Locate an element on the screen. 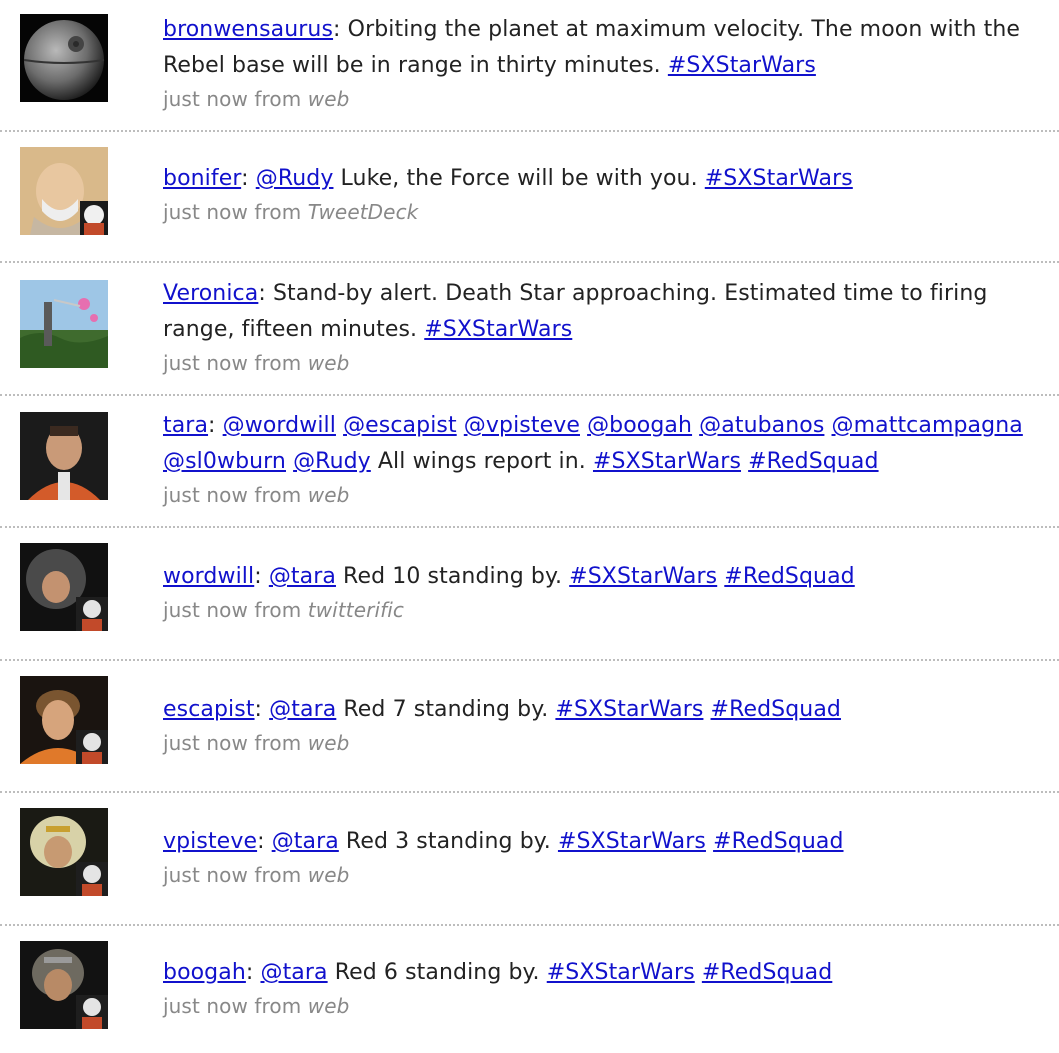  tweet-meta: just now from twitterific is located at coordinates (609, 610).